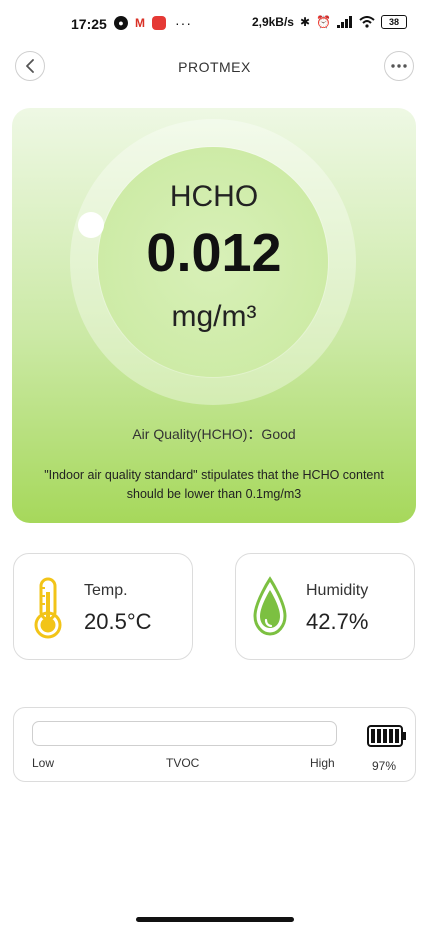 The height and width of the screenshot is (930, 429). What do you see at coordinates (214, 196) in the screenshot?
I see `gas-name: HCHO` at bounding box center [214, 196].